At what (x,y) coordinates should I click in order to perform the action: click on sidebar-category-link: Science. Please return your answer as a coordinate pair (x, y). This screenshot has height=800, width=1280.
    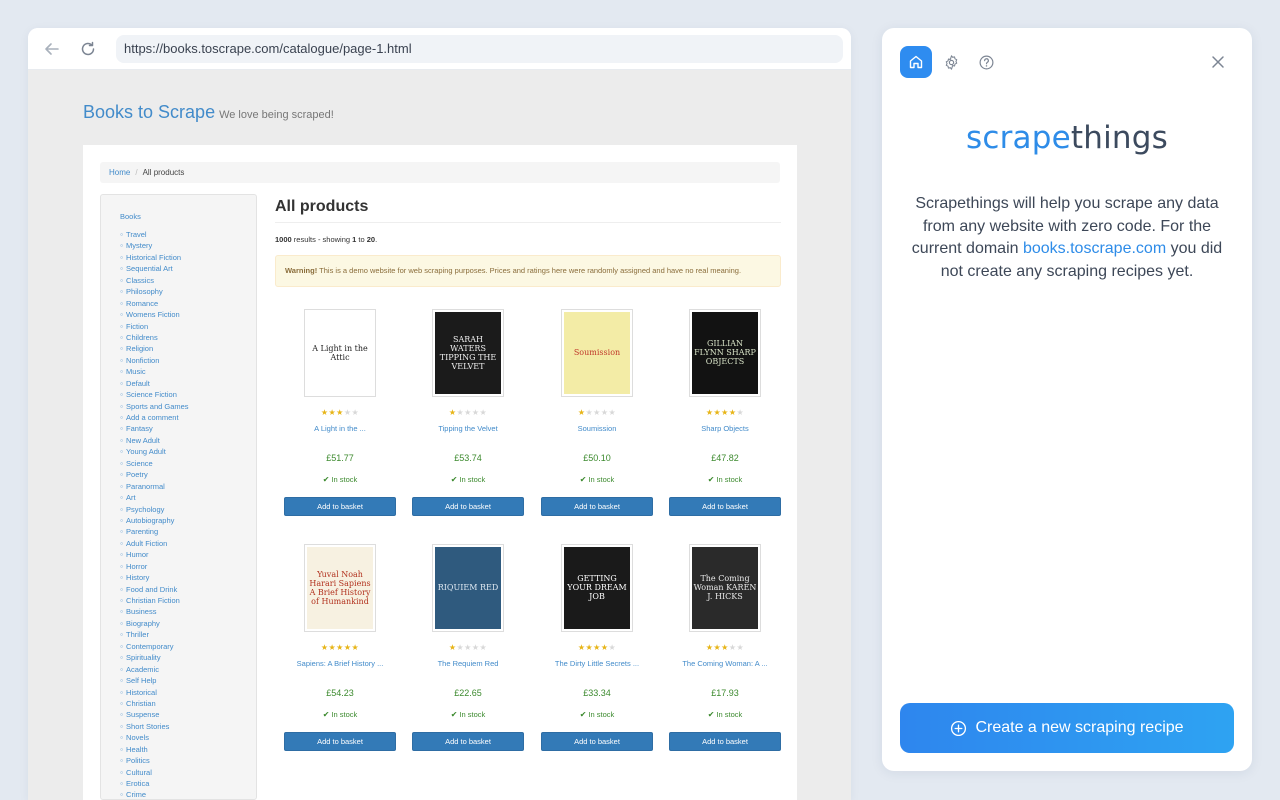
    Looking at the image, I should click on (188, 463).